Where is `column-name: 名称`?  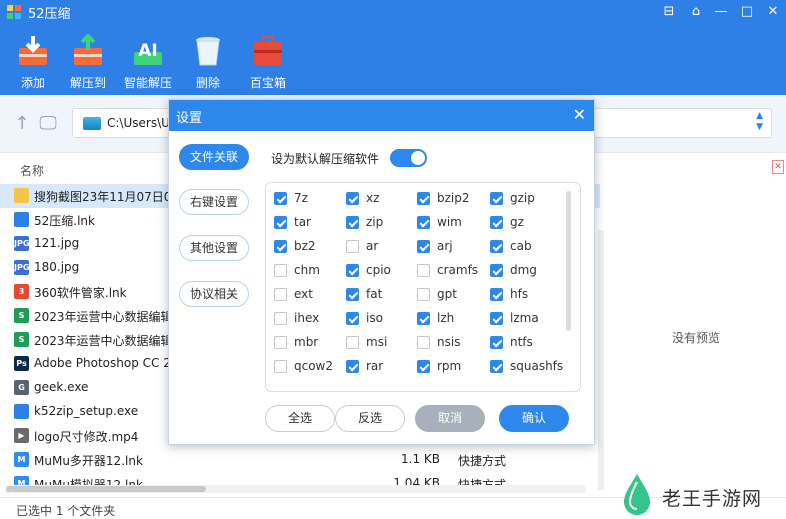
column-name: 名称 is located at coordinates (32, 170).